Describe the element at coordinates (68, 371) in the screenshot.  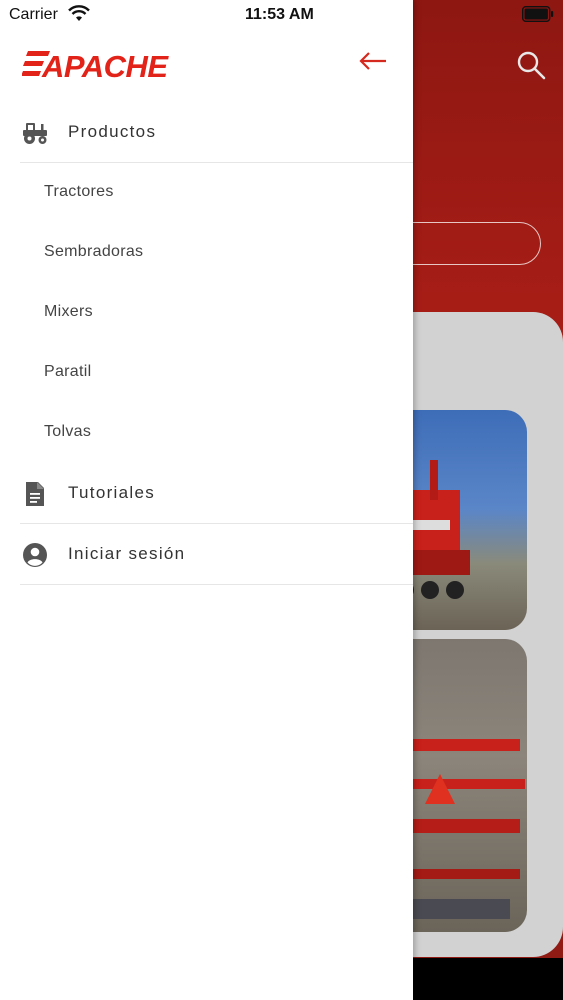
I see `submenu-item-label: Paratil` at that location.